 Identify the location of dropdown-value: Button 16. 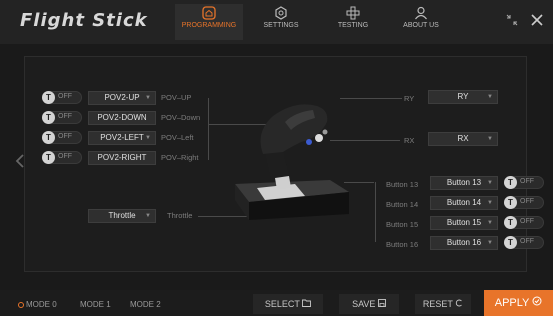
(464, 242).